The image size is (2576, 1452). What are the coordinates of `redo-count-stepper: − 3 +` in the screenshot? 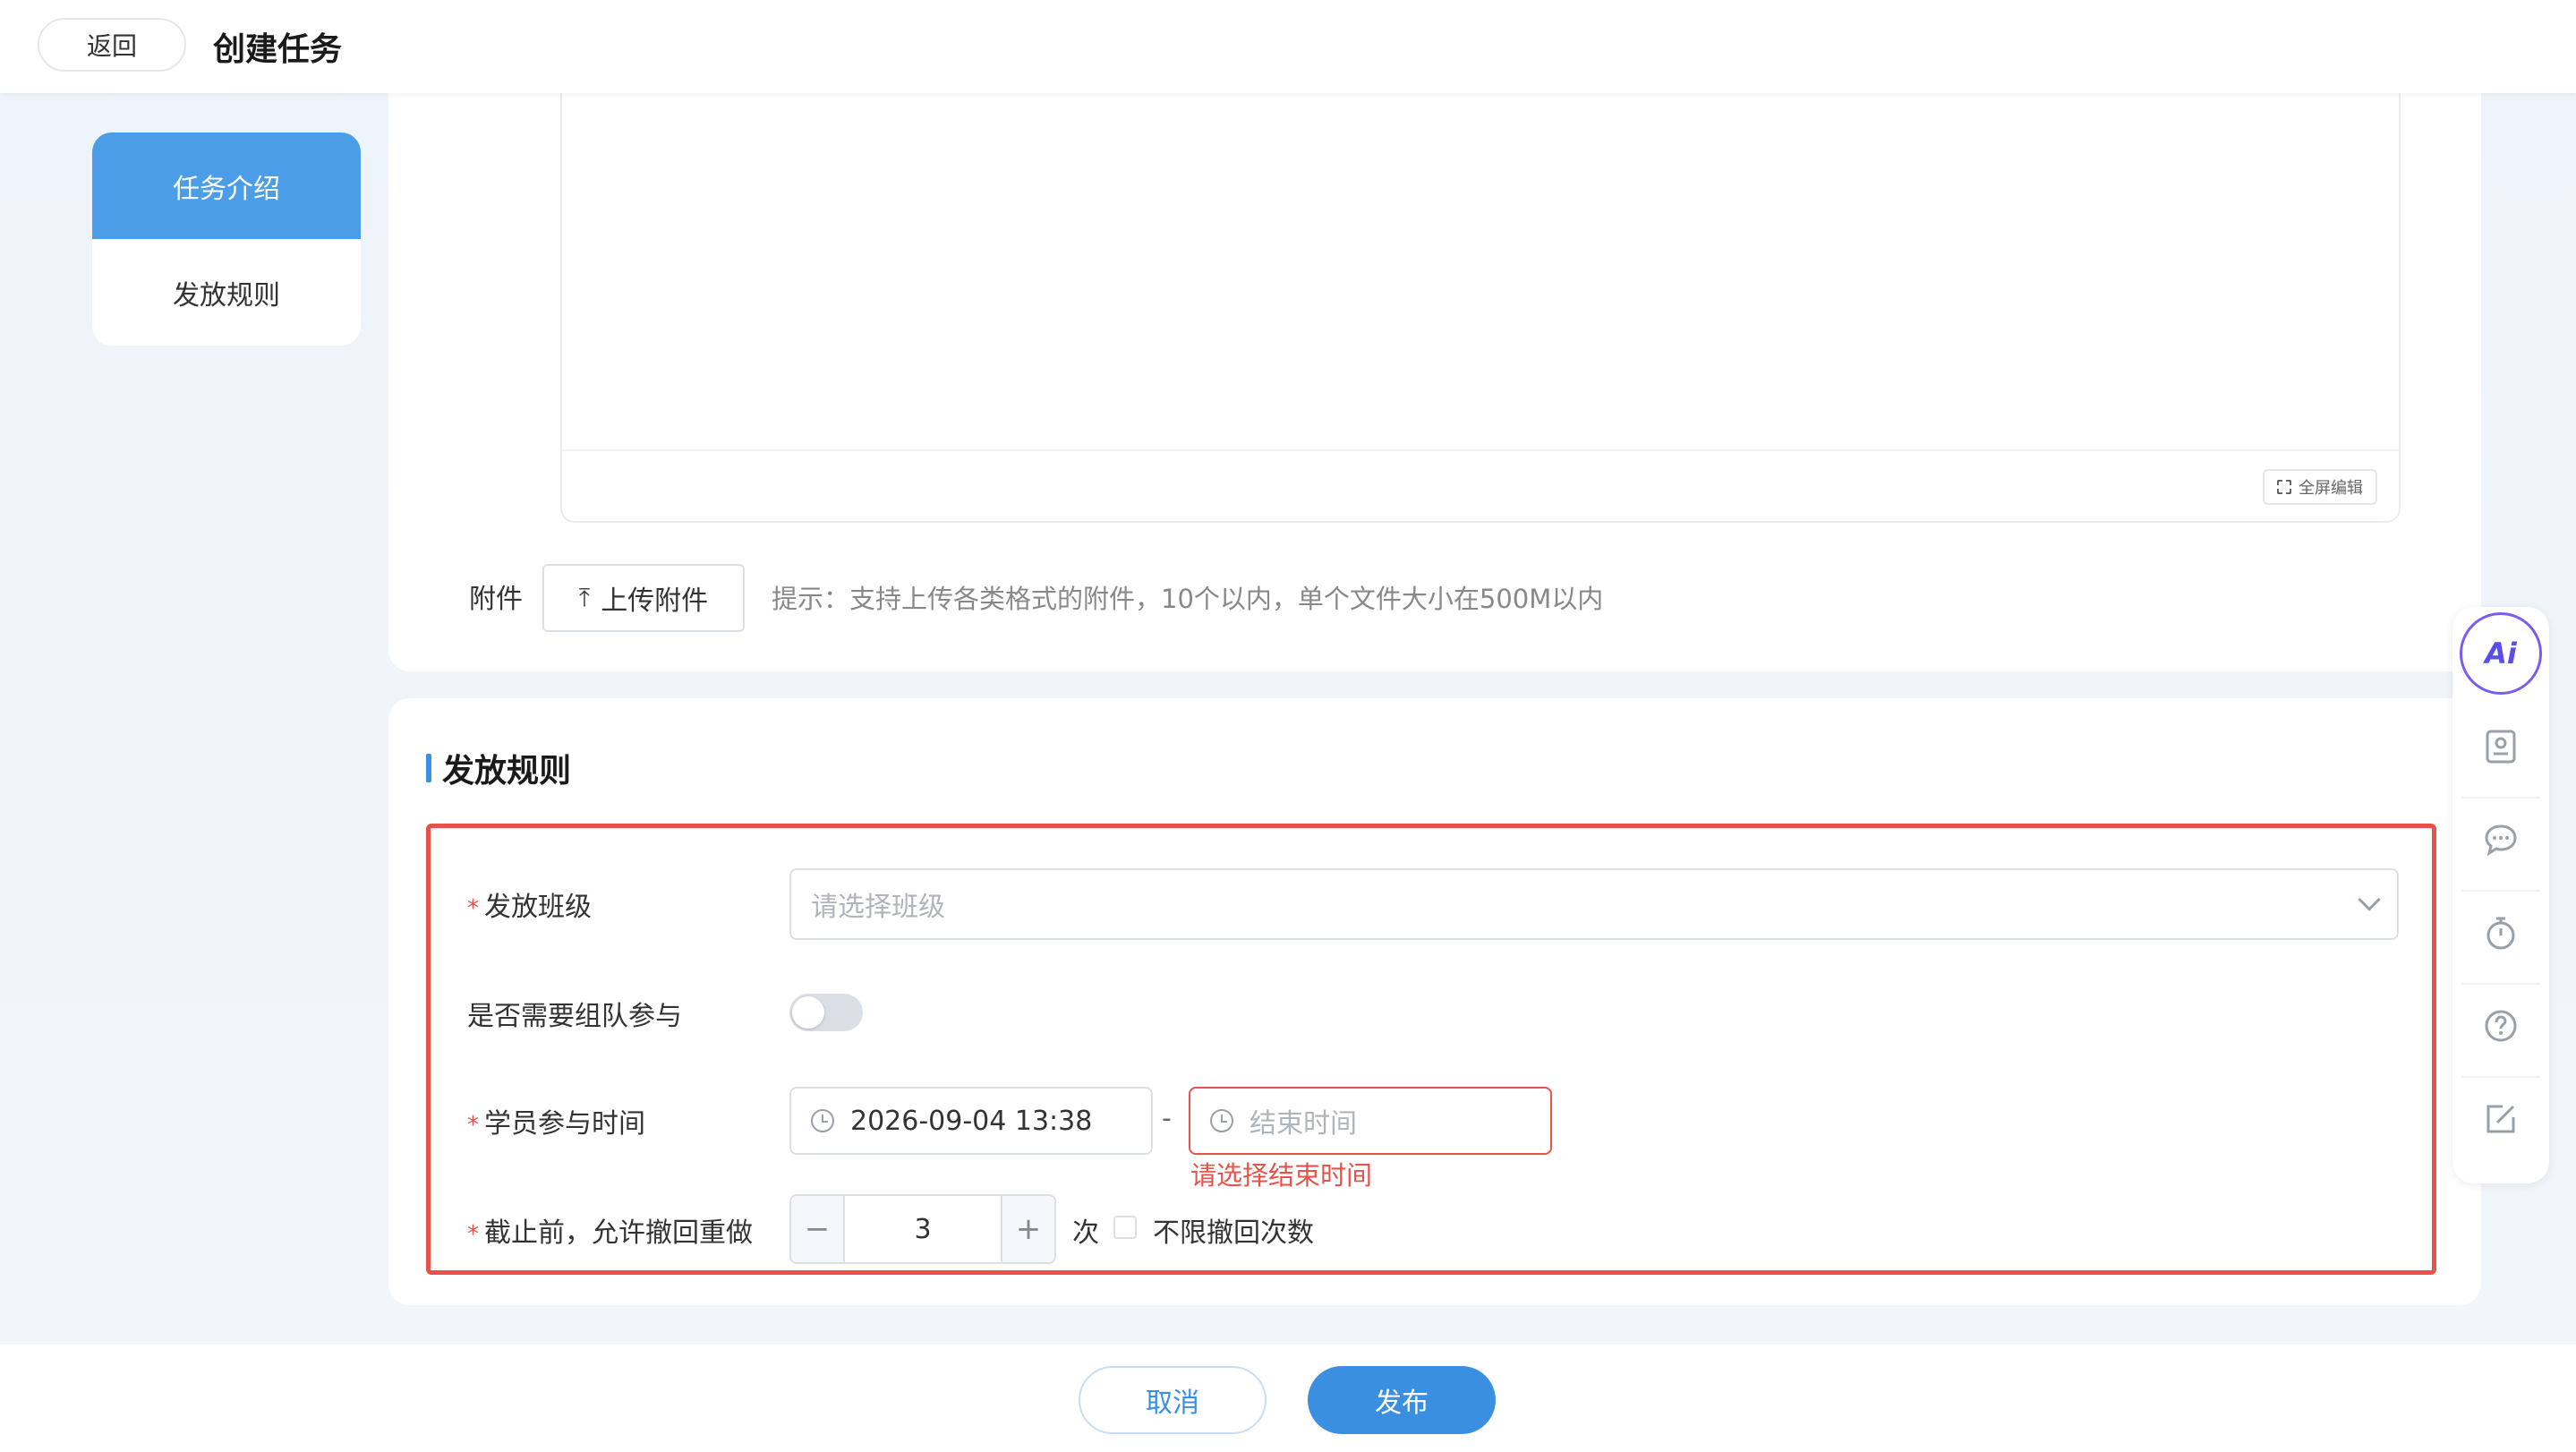 It's located at (922, 1229).